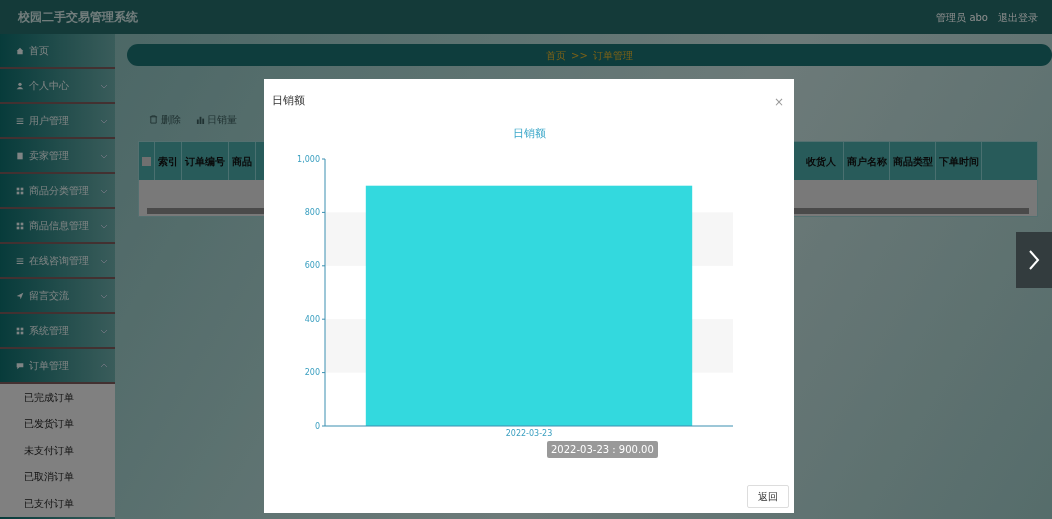 This screenshot has width=1052, height=519. I want to click on sidebar-item: 卖家管理, so click(57, 156).